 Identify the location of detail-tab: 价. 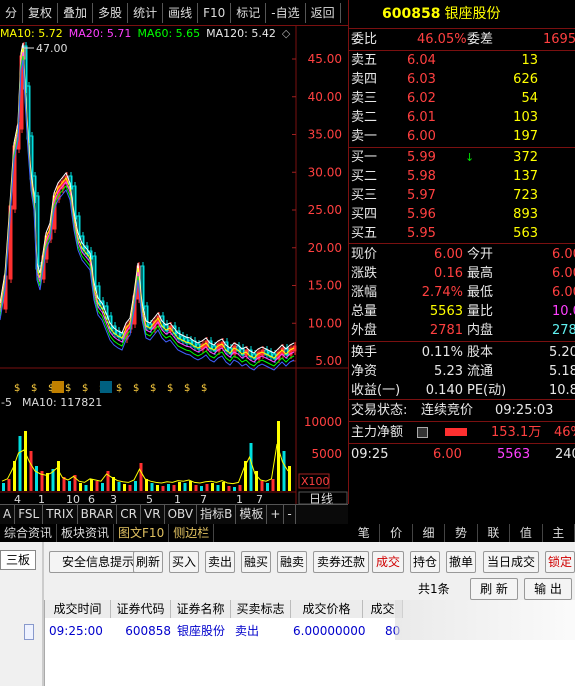
(396, 533).